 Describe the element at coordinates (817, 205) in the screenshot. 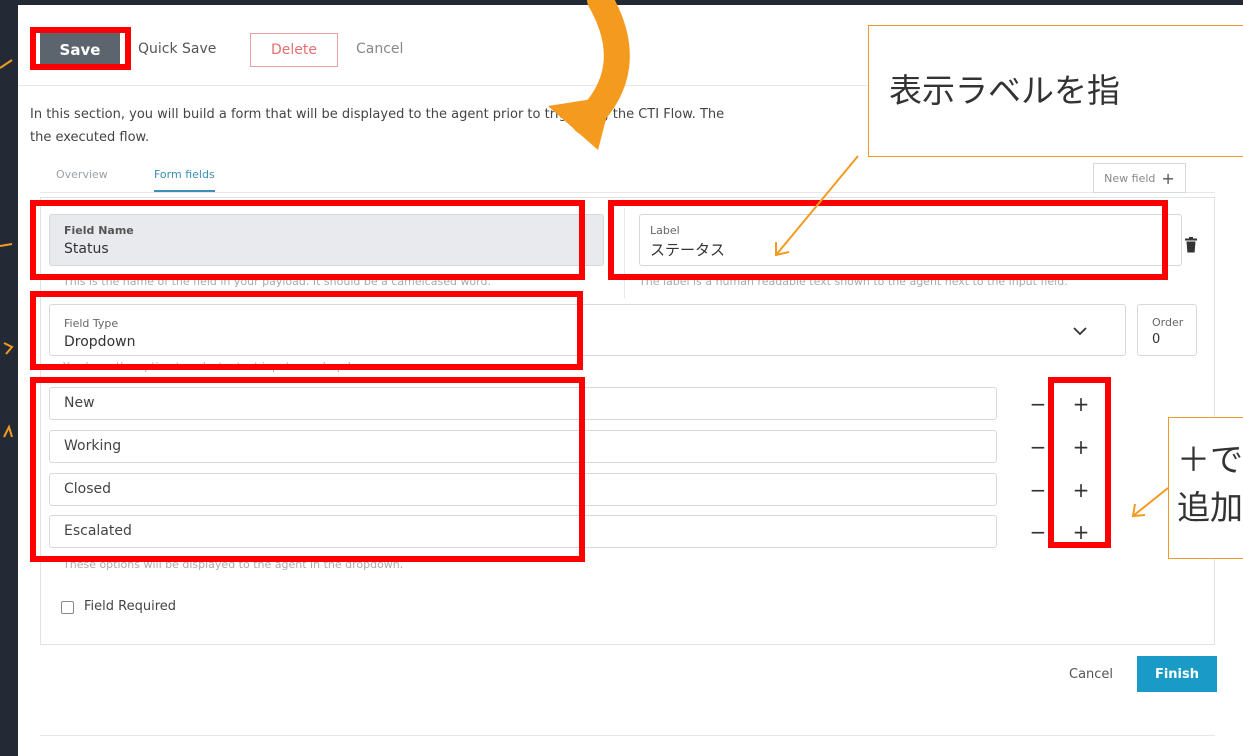

I see `label-pointer-arrow-icon` at that location.